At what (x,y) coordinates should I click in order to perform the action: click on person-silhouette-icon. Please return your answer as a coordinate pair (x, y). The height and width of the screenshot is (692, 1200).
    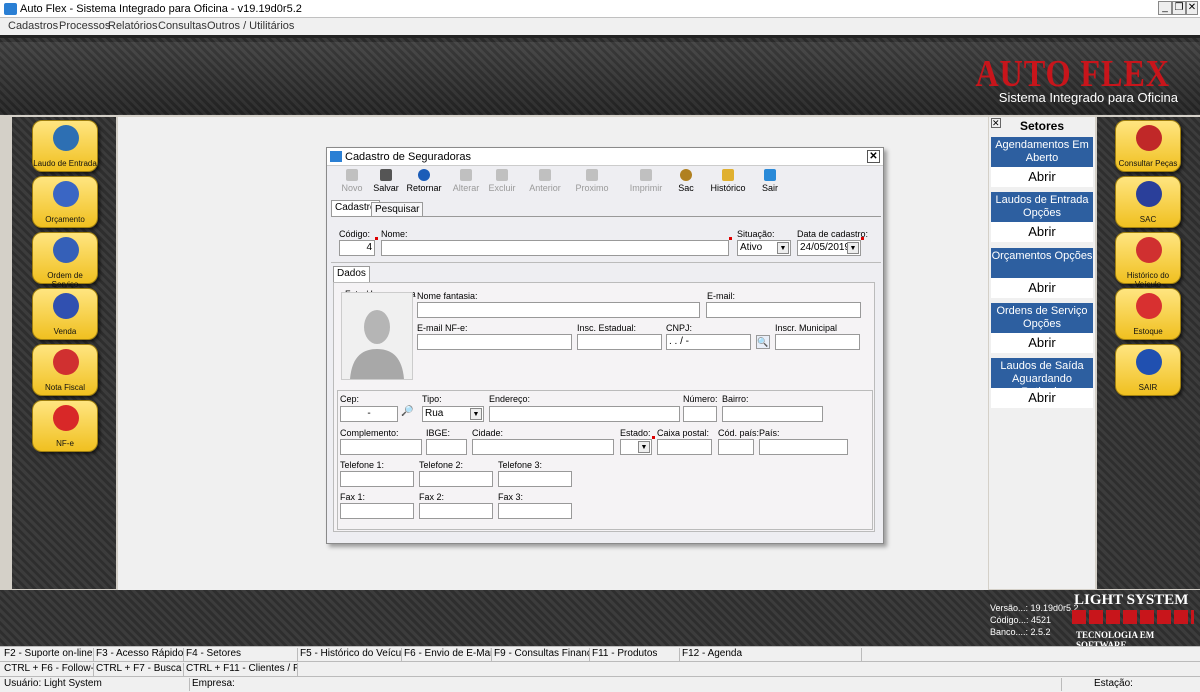
    Looking at the image, I should click on (377, 336).